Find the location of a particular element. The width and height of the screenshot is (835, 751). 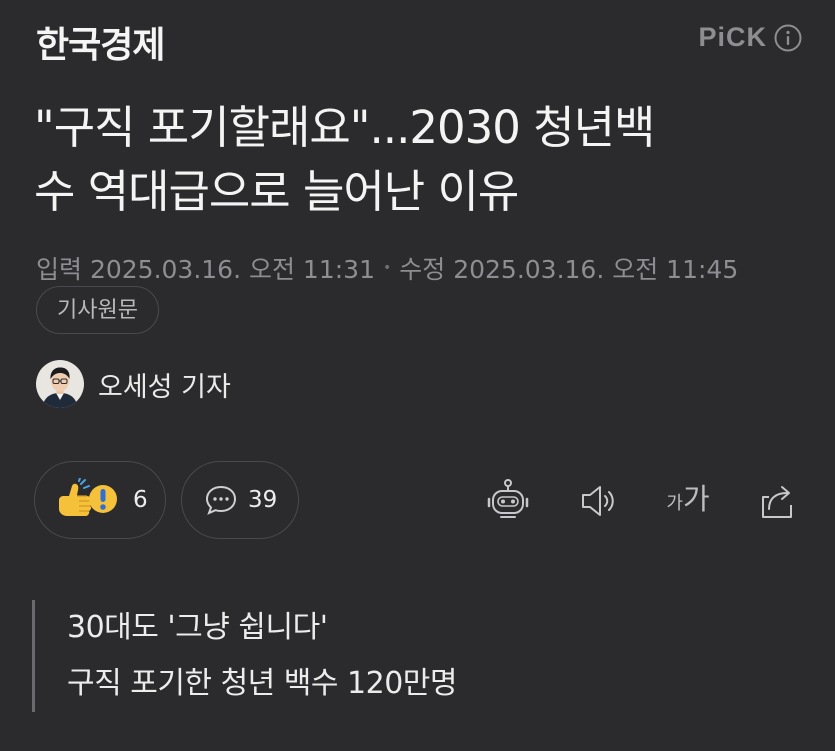

speaker-icon is located at coordinates (598, 501).